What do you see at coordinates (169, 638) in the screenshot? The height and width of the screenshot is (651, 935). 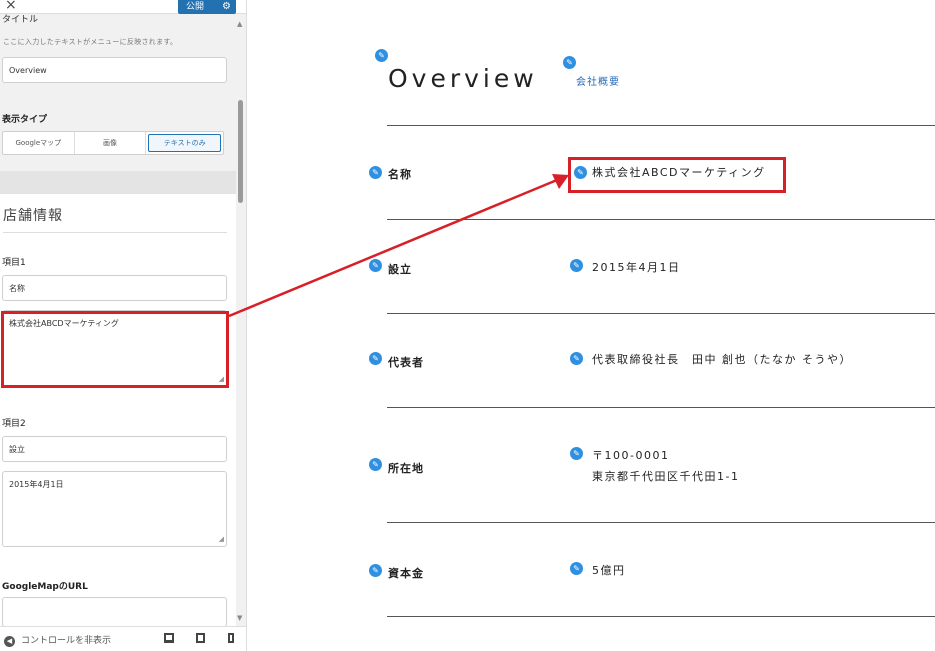 I see `desktop-preview-icon` at bounding box center [169, 638].